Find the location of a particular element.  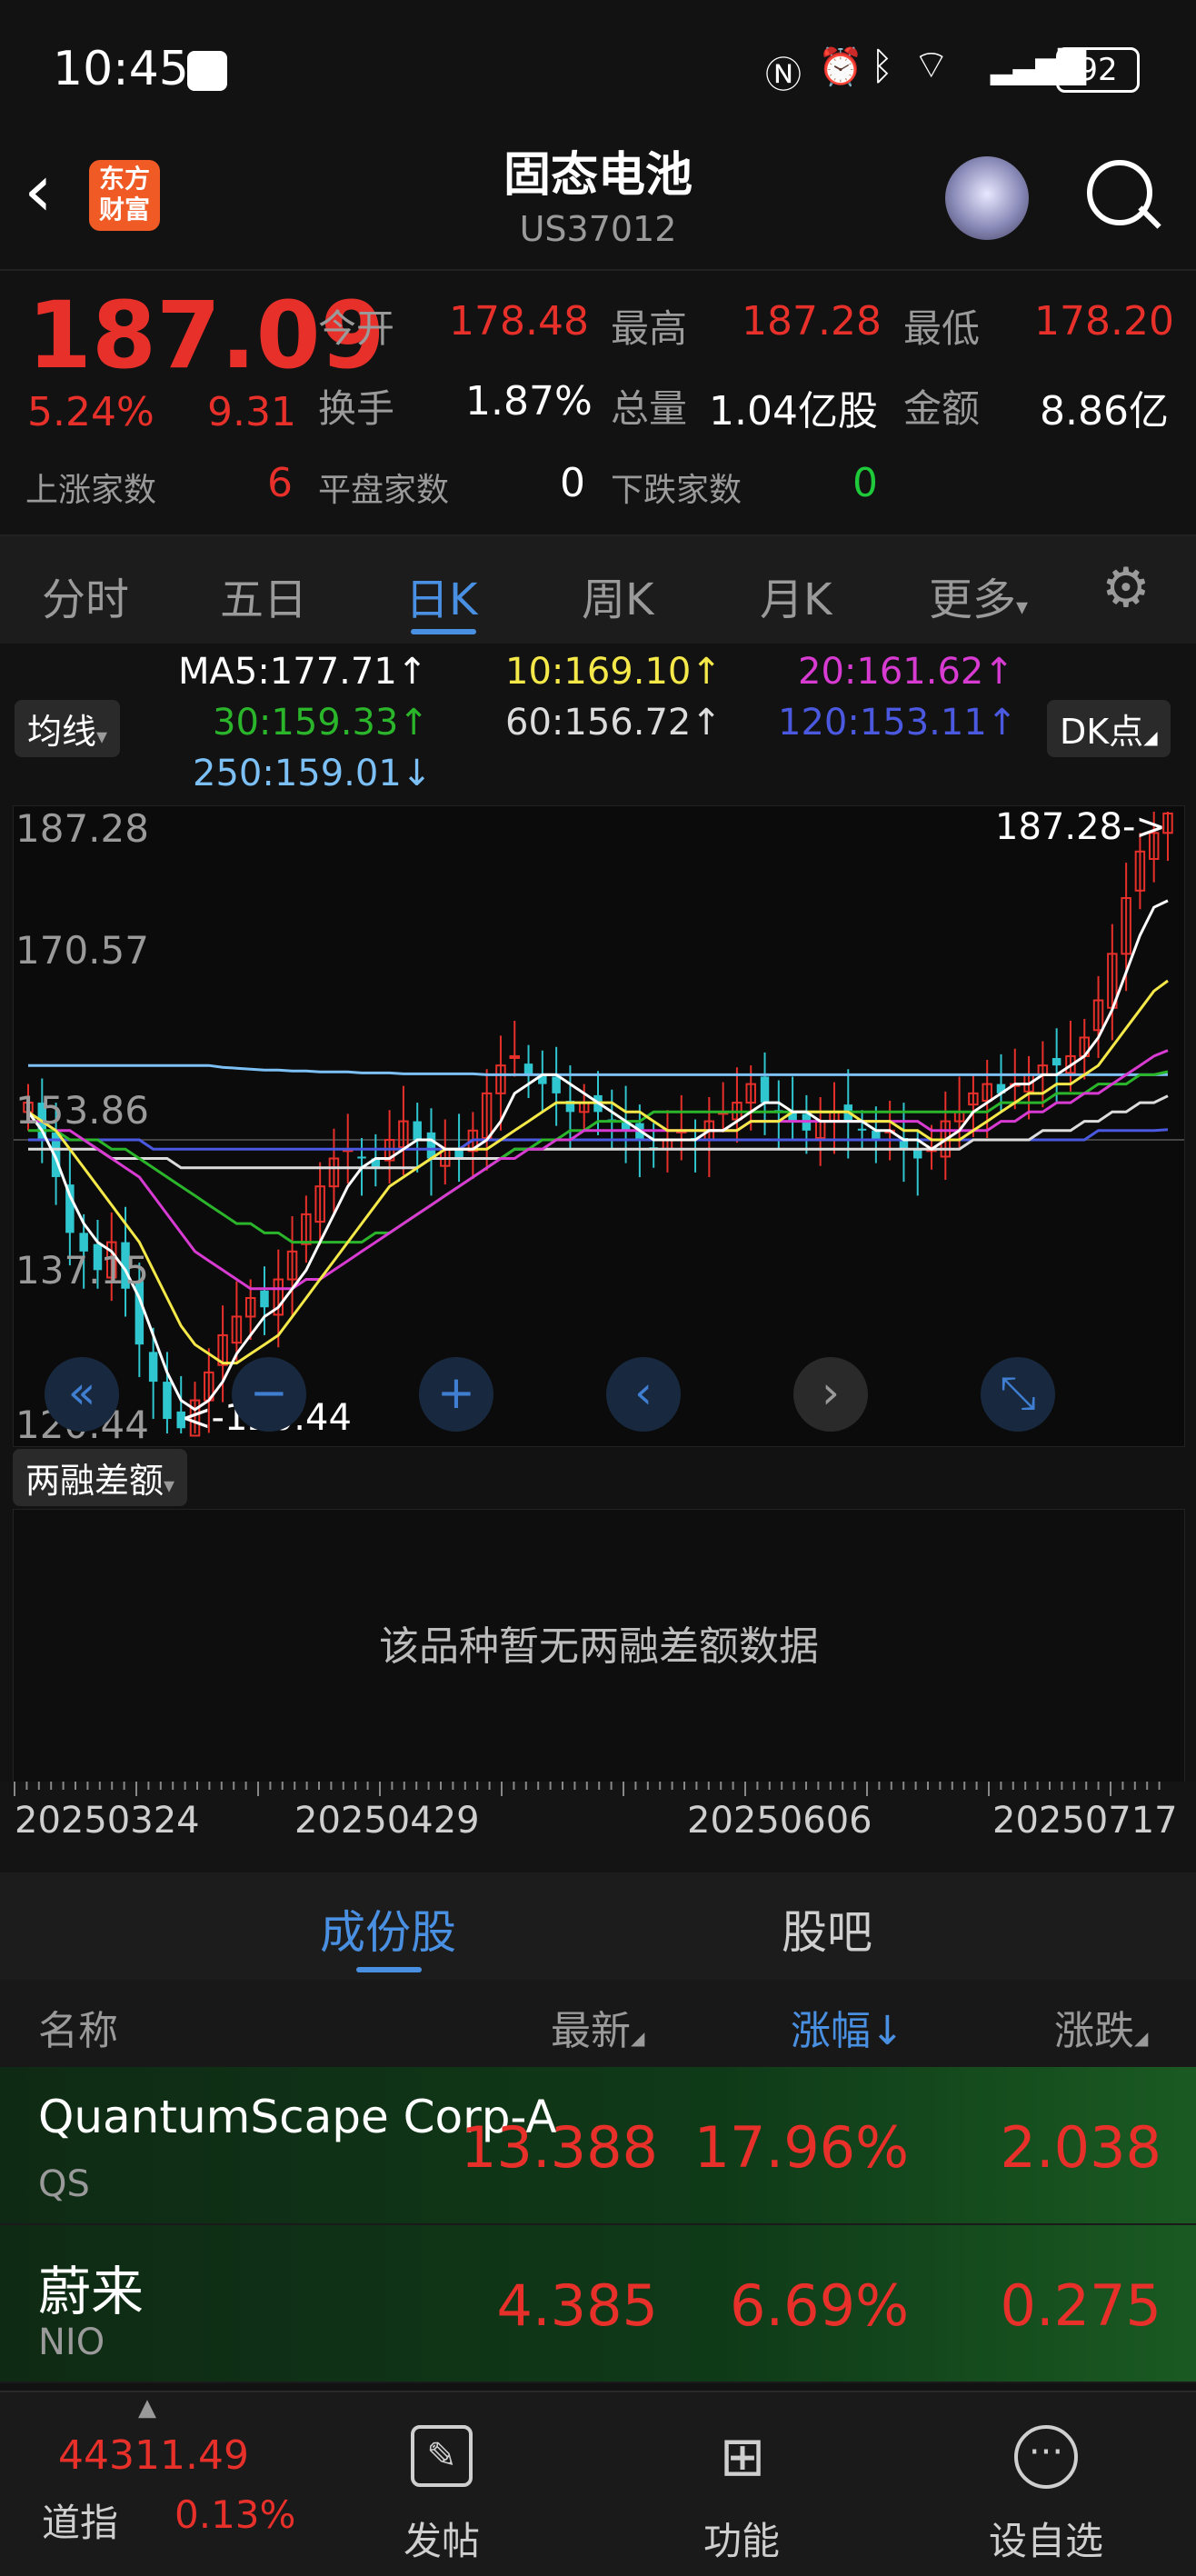

tab-more-label: 更多 is located at coordinates (973, 599).